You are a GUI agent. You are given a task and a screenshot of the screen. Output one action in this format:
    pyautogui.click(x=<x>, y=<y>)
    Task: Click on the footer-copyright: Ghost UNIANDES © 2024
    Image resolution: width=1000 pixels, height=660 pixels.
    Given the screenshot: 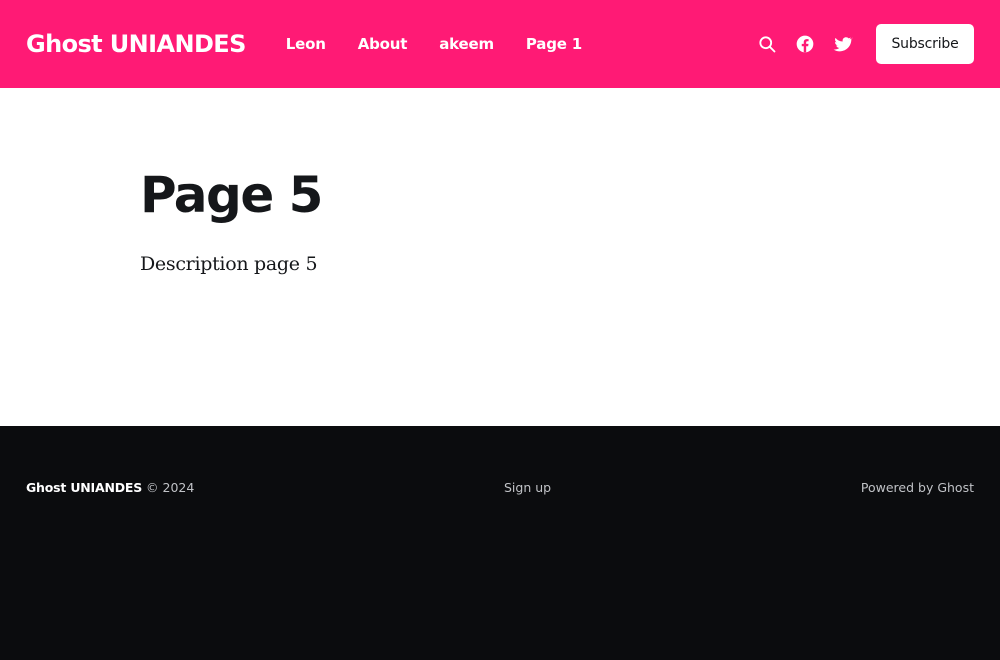 What is the action you would take?
    pyautogui.click(x=110, y=487)
    